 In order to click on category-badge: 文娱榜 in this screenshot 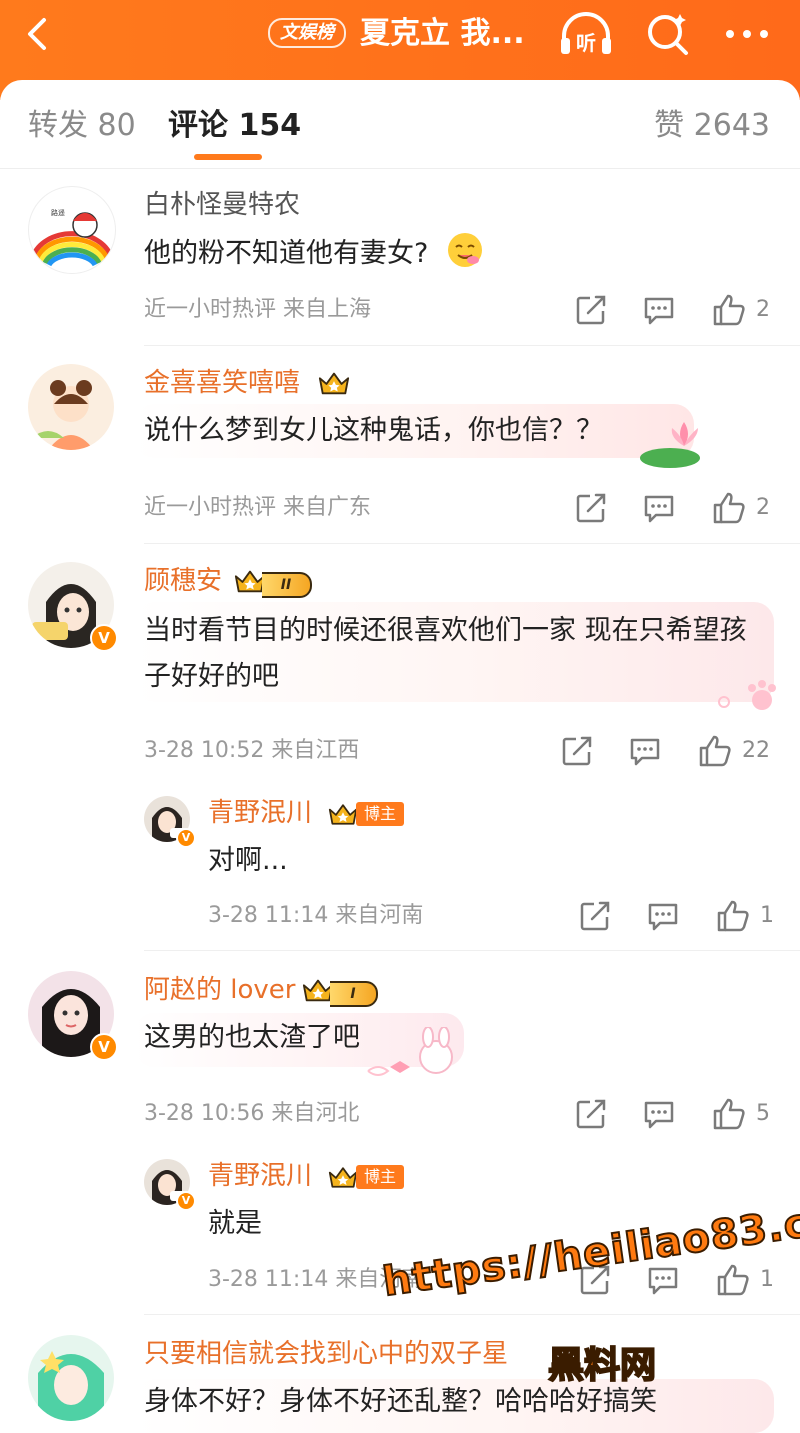, I will do `click(307, 33)`.